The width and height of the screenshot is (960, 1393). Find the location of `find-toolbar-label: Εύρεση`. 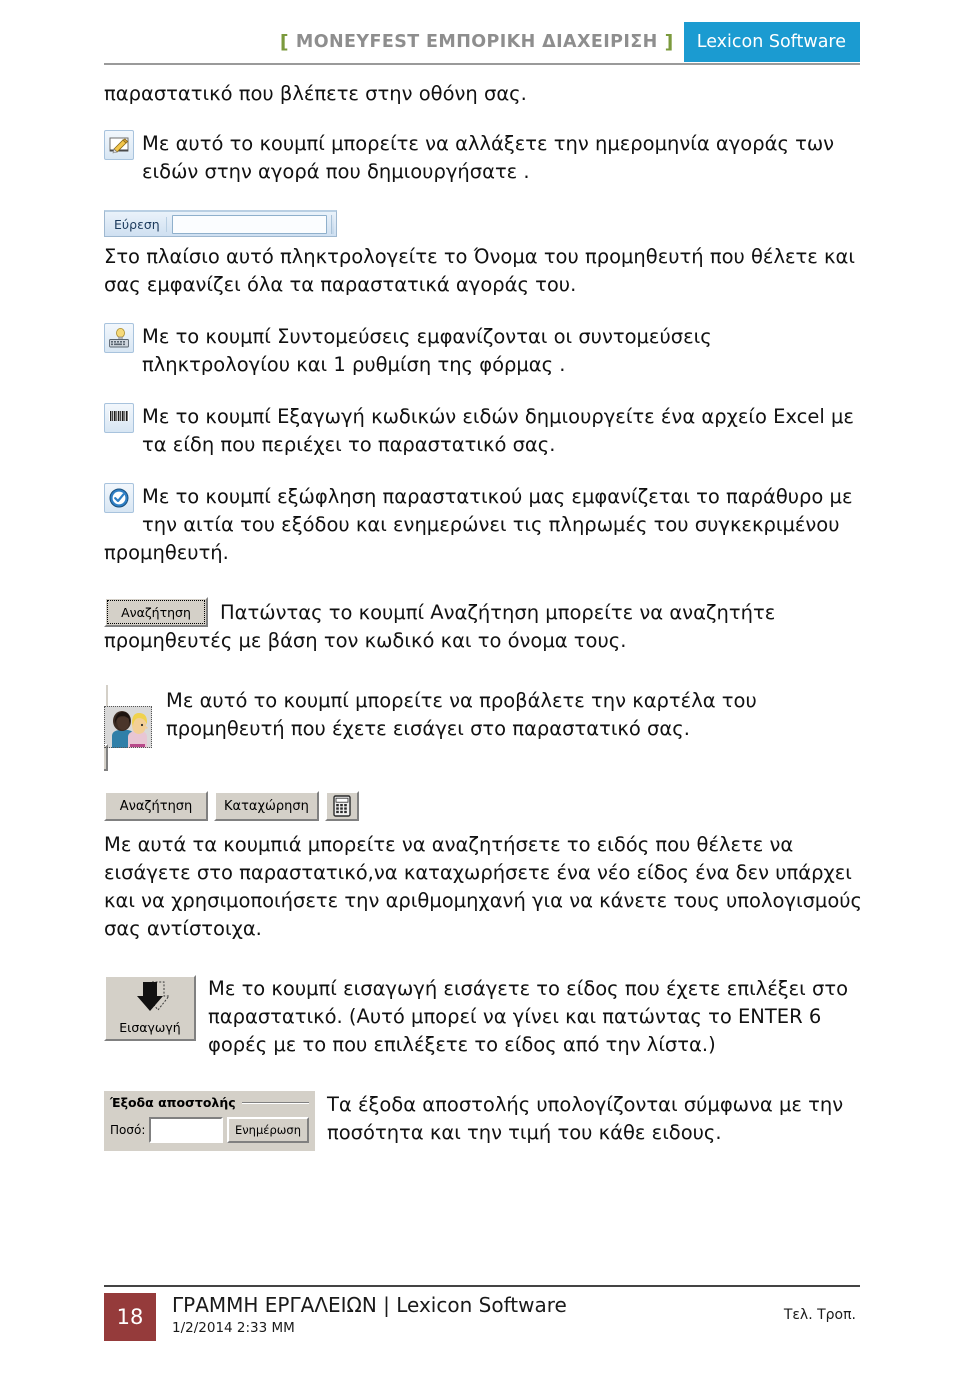

find-toolbar-label: Εύρεση is located at coordinates (137, 224).